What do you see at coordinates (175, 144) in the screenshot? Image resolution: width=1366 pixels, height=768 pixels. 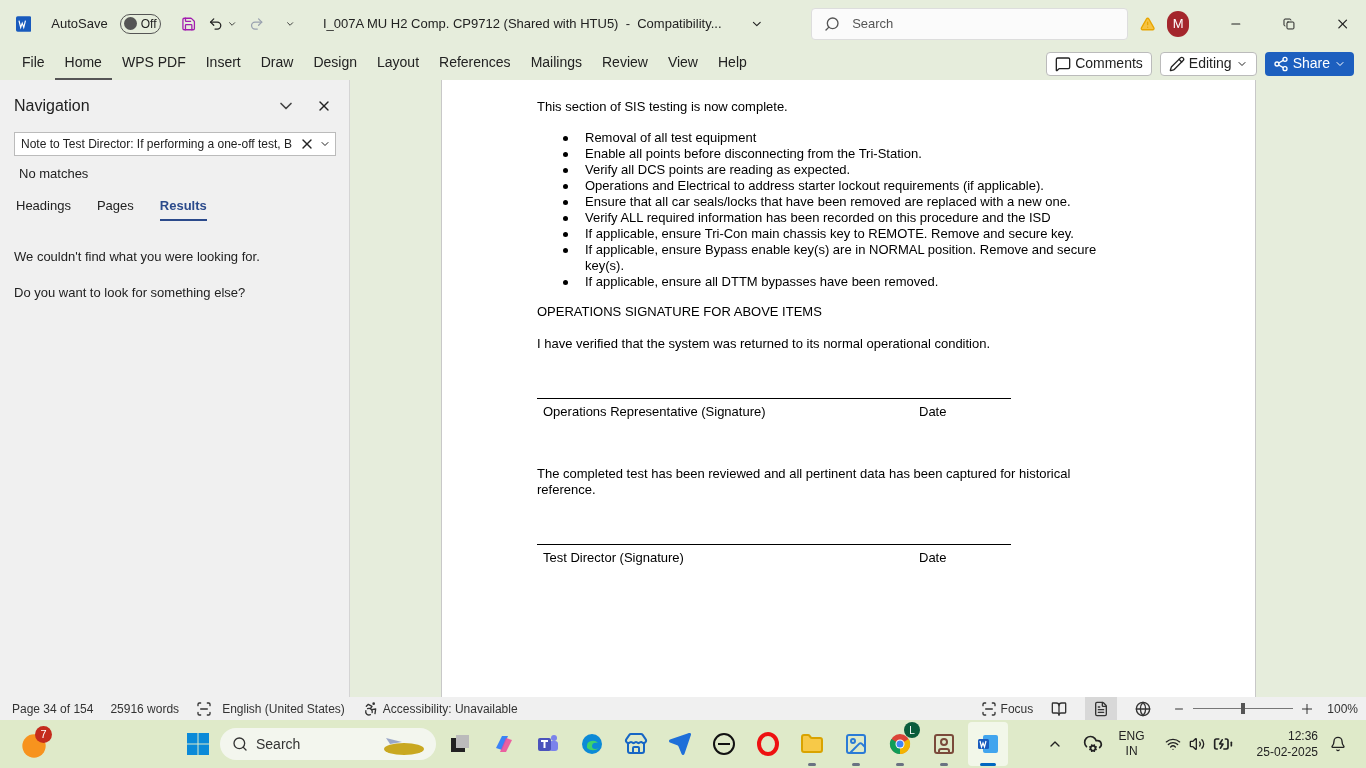 I see `navigation-search-field: Note to Test Director: If performing a one-off test, B` at bounding box center [175, 144].